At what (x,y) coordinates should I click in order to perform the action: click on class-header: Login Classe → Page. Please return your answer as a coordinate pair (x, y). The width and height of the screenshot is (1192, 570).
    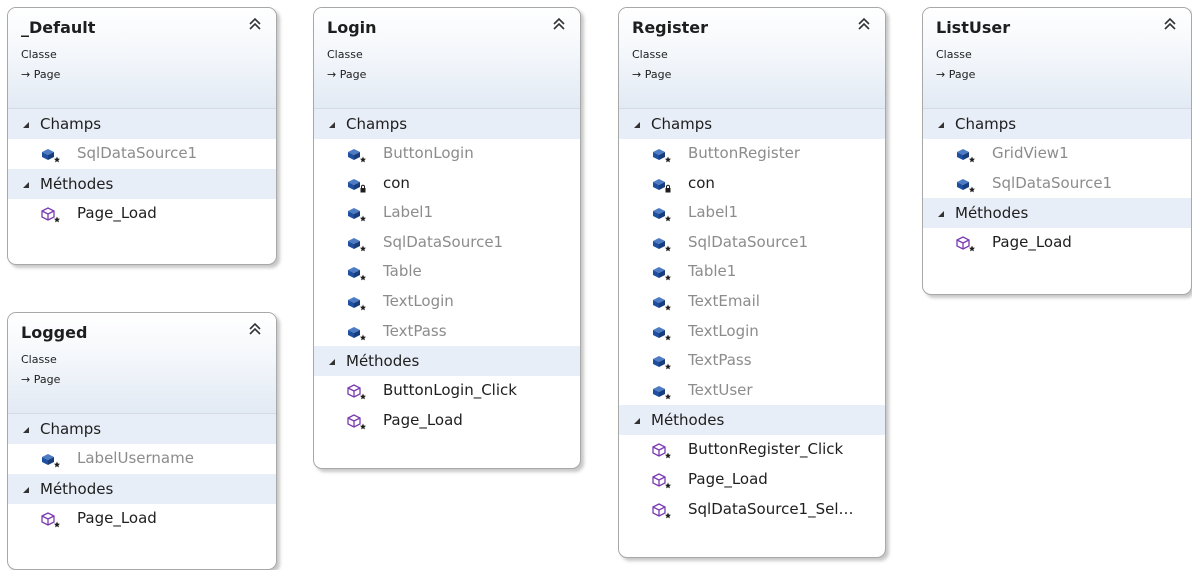
    Looking at the image, I should click on (447, 58).